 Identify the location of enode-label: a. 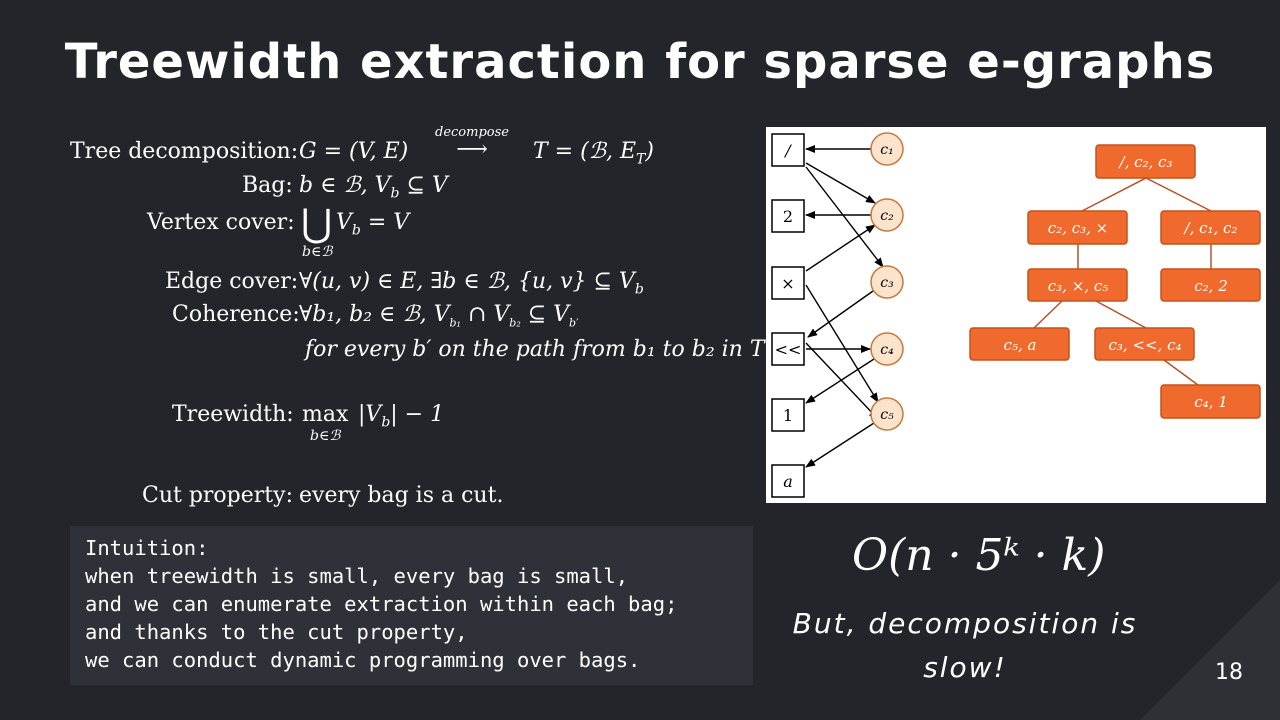
(788, 481).